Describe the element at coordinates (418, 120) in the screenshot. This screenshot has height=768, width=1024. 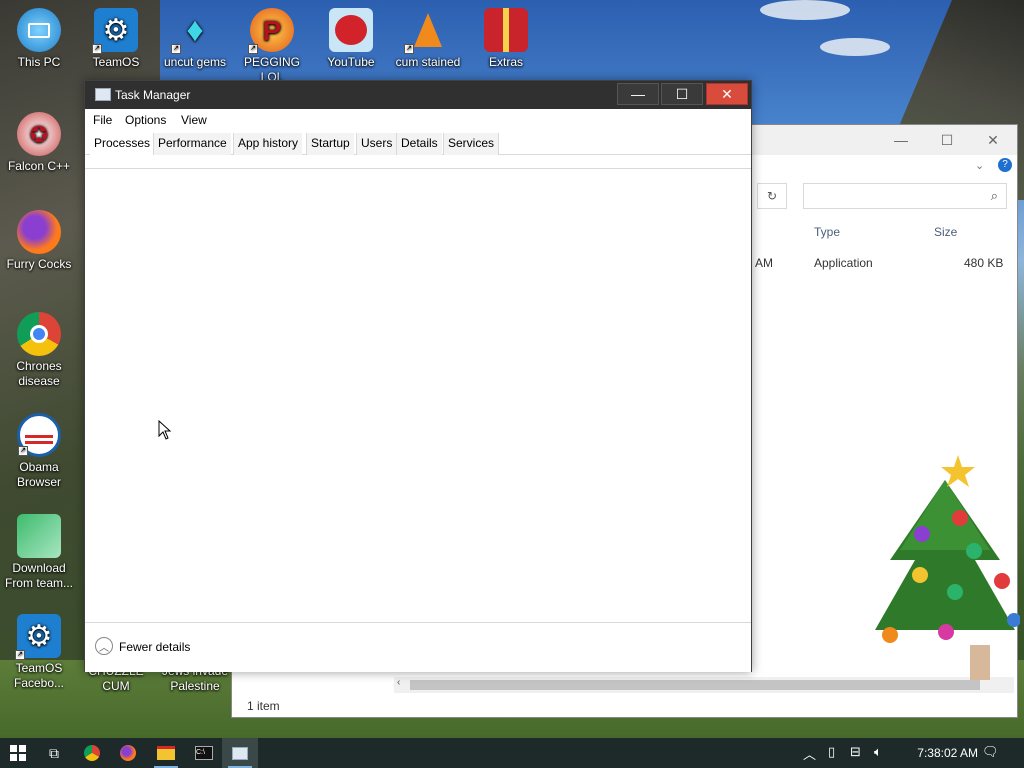
I see `menu-bar: File Options View` at that location.